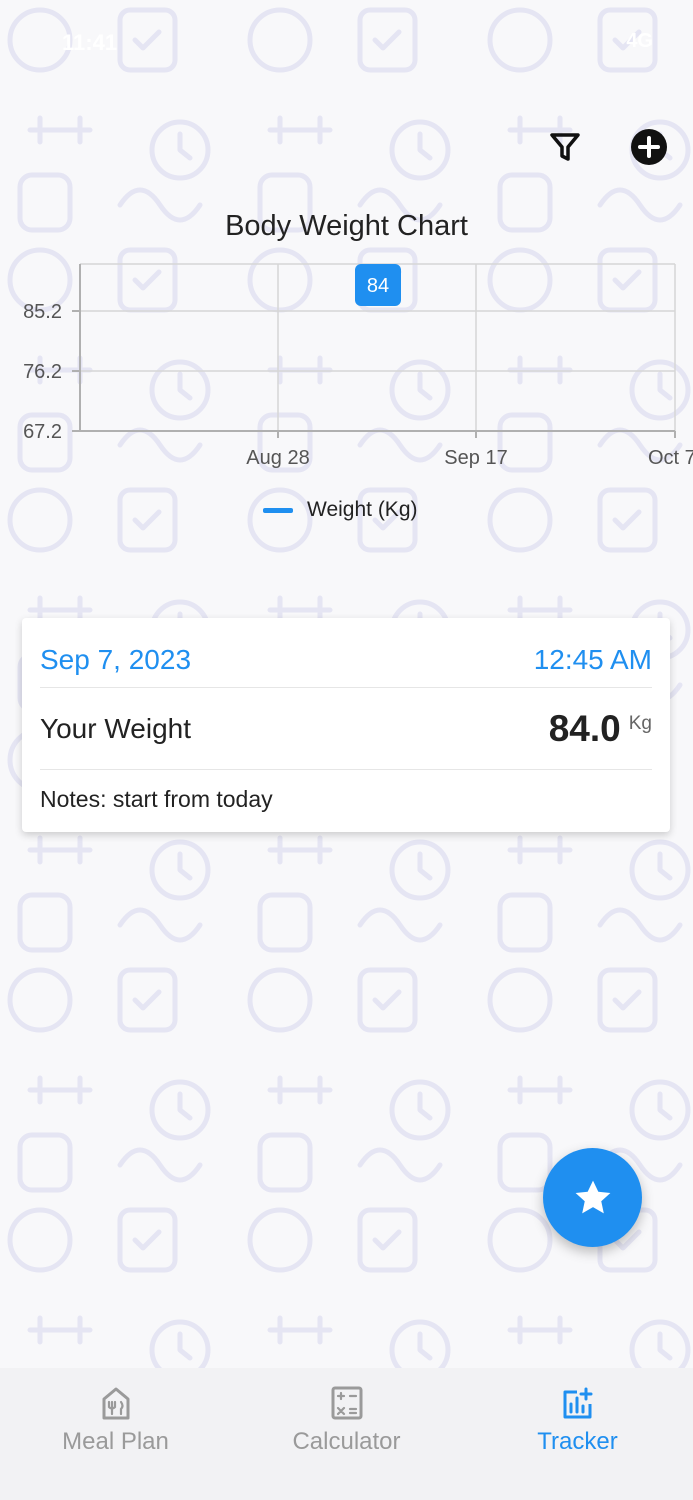  Describe the element at coordinates (90, 42) in the screenshot. I see `status-time: 11:41` at that location.